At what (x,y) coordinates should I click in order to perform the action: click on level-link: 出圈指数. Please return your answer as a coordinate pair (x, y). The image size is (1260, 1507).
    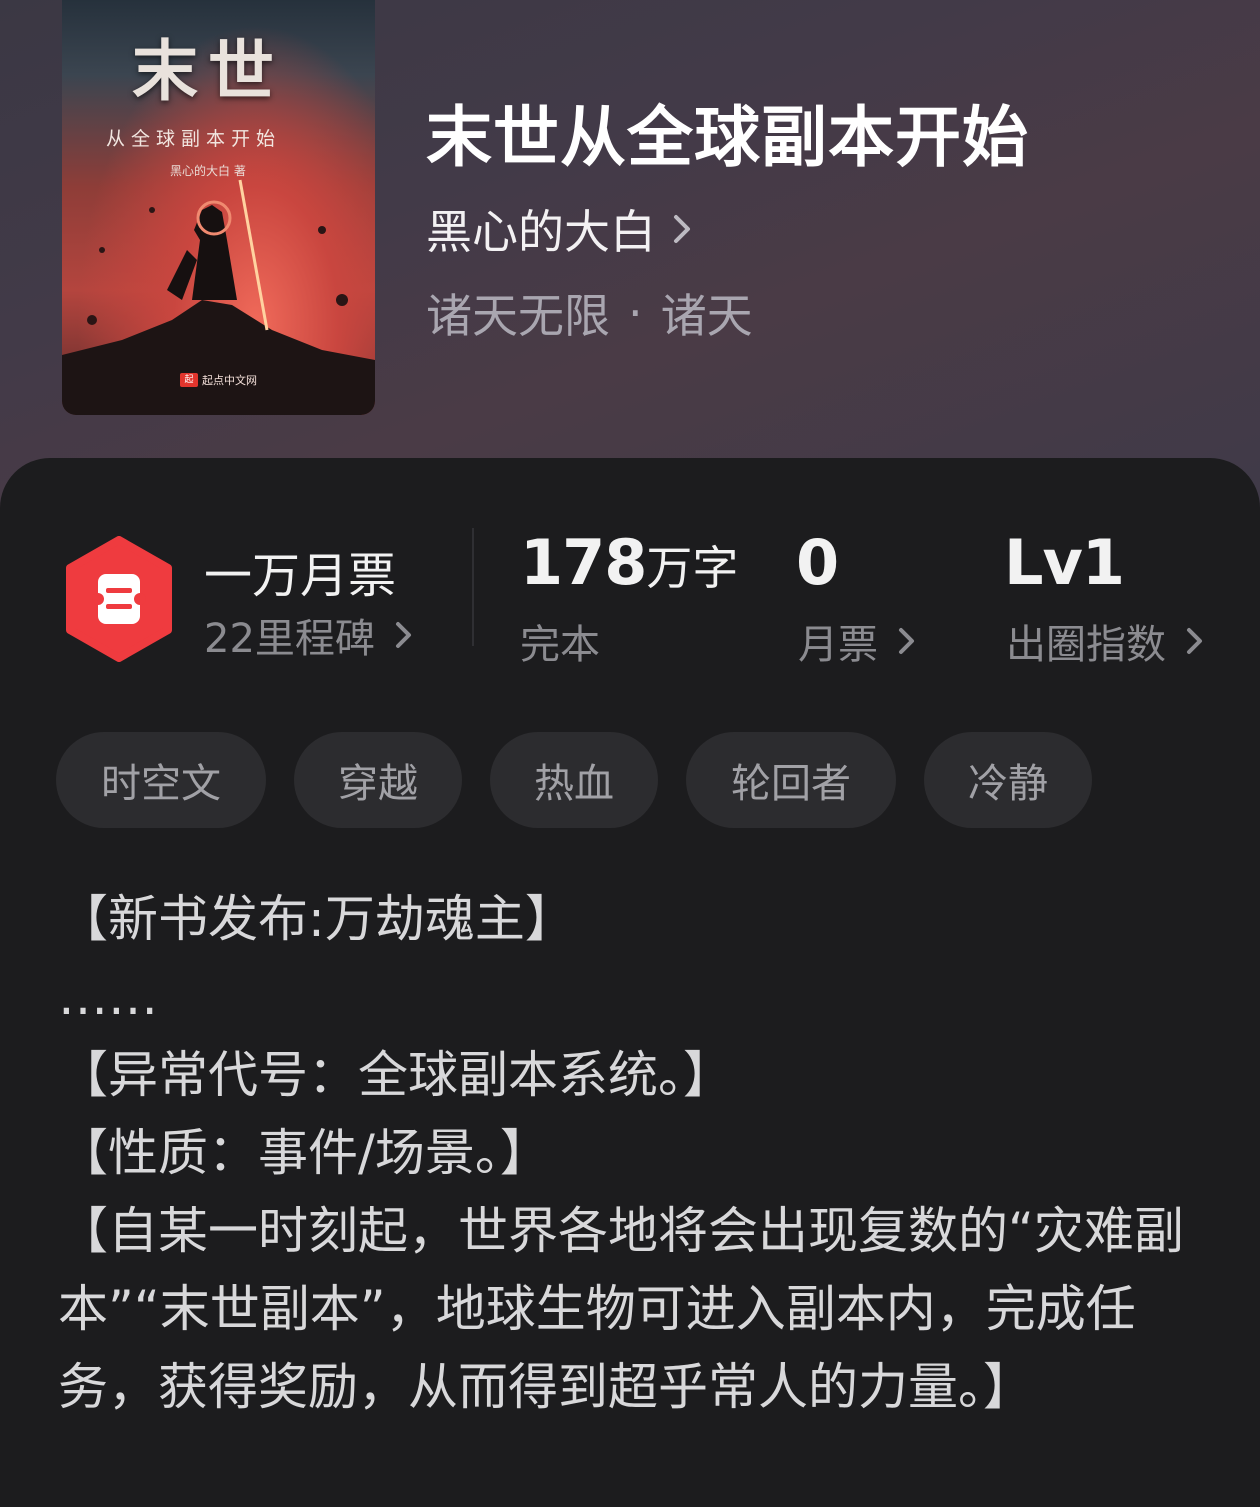
    Looking at the image, I should click on (1106, 641).